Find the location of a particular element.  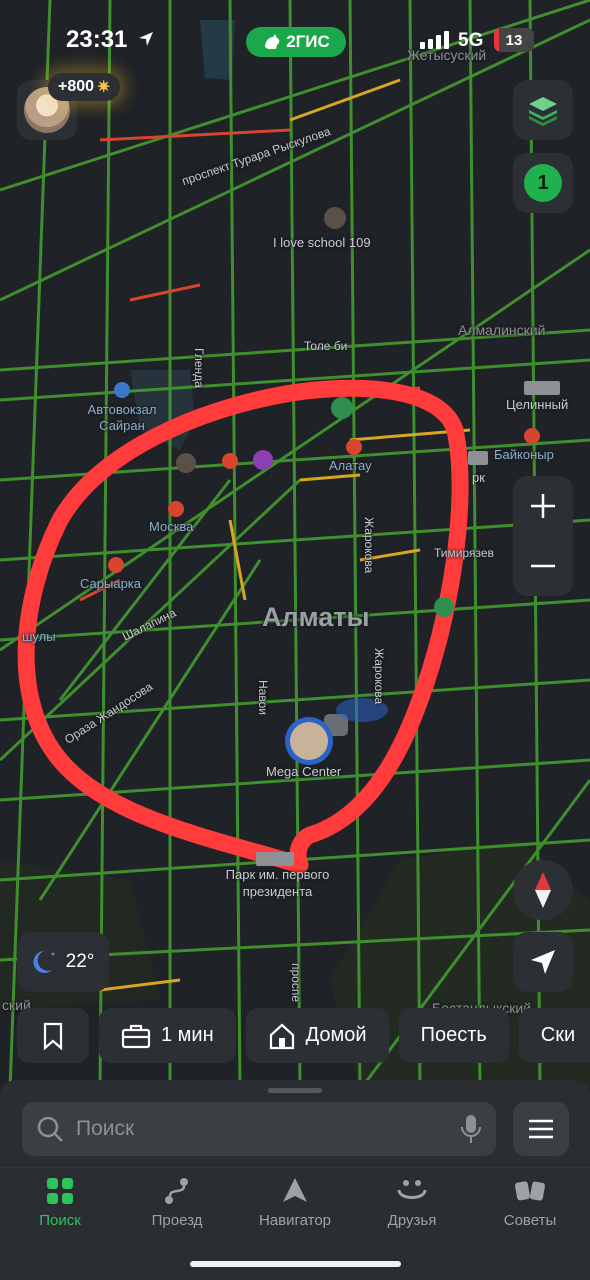

ski-chip-label: Ски is located at coordinates (558, 1035).